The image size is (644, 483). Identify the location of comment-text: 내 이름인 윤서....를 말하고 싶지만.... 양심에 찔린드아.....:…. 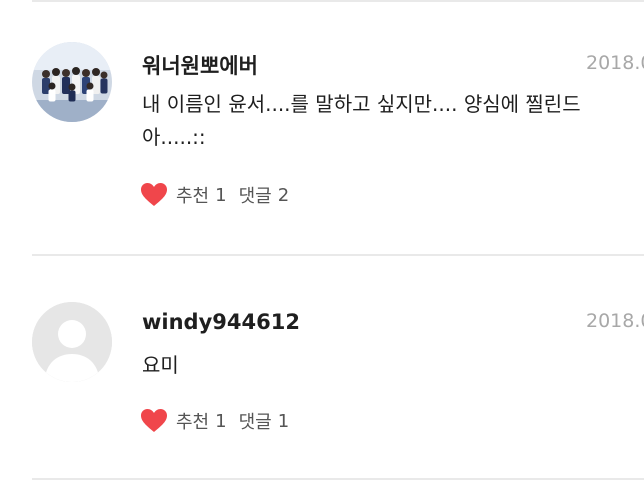
(361, 120).